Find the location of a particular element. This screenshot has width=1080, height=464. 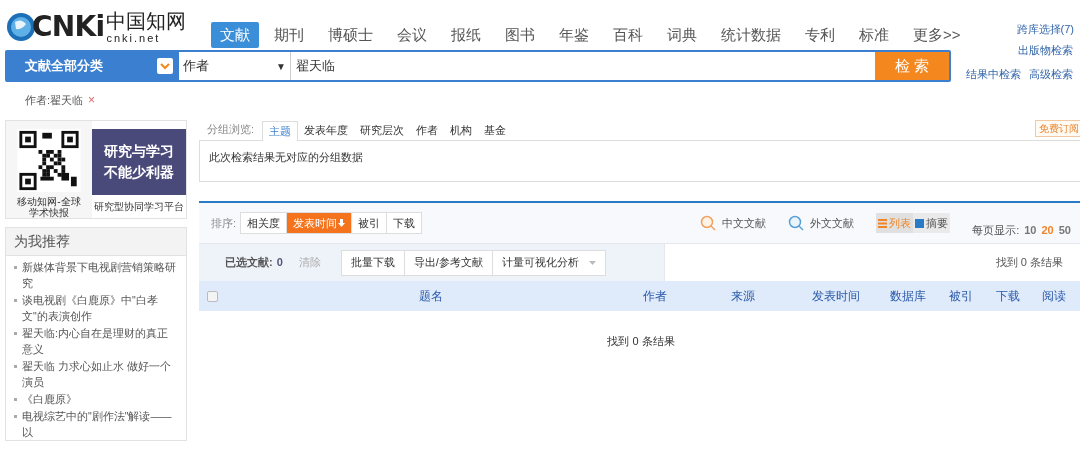

publication-search-link: 出版物检索 is located at coordinates (1045, 50).